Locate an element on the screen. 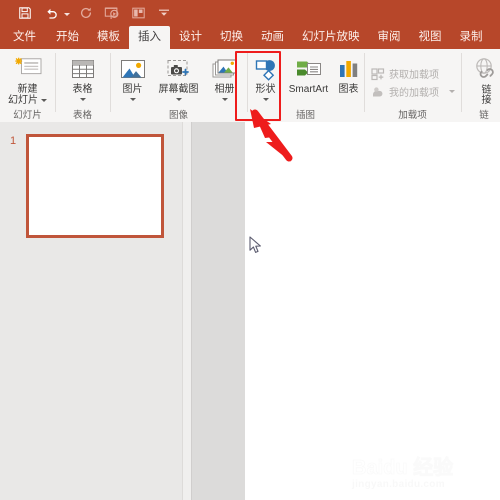 The width and height of the screenshot is (500, 500). tab-view: 视图 is located at coordinates (430, 37).